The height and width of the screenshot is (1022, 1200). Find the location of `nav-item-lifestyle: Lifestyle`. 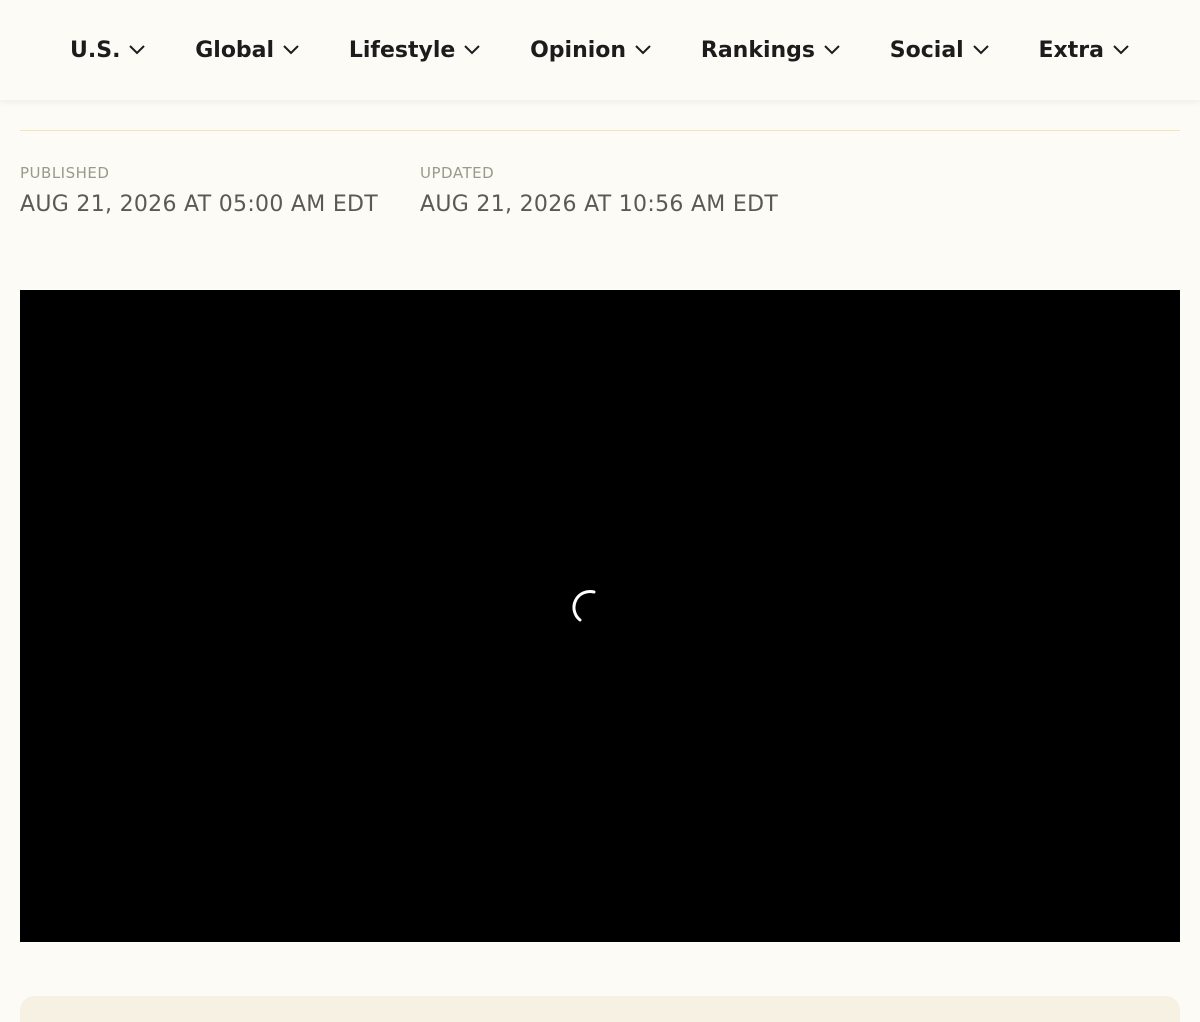

nav-item-lifestyle: Lifestyle is located at coordinates (415, 50).